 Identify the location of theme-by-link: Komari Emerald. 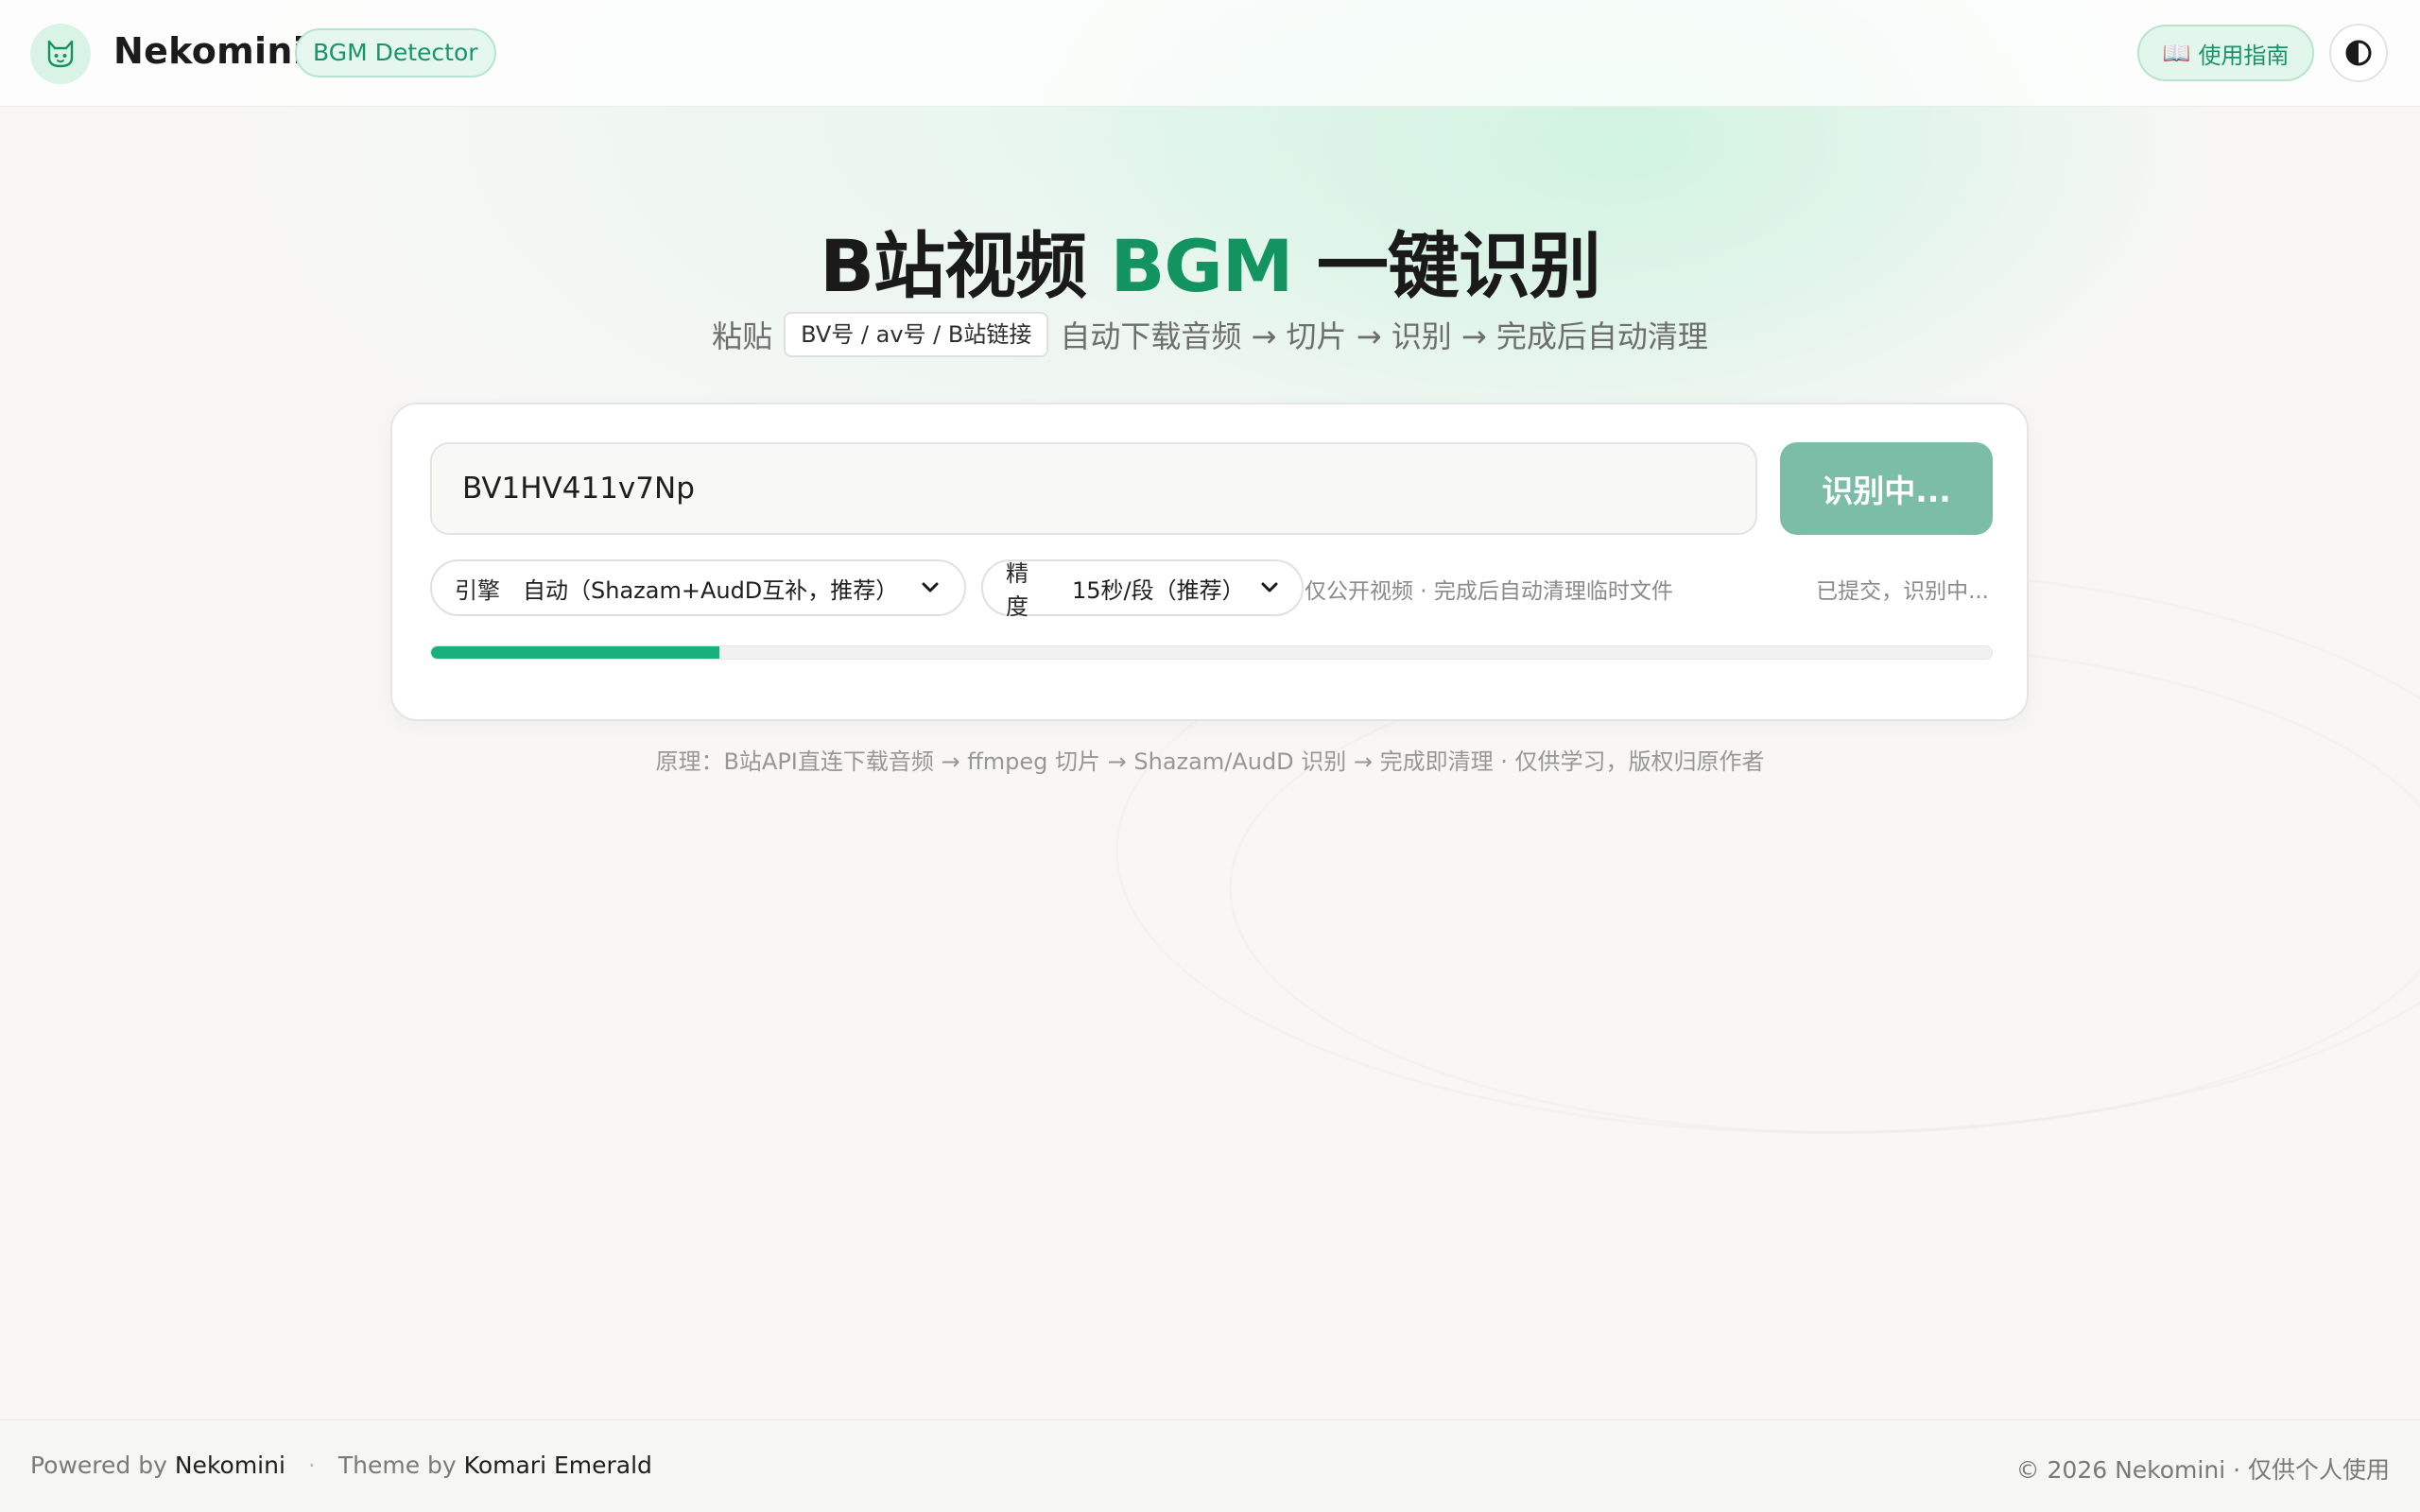
(558, 1465).